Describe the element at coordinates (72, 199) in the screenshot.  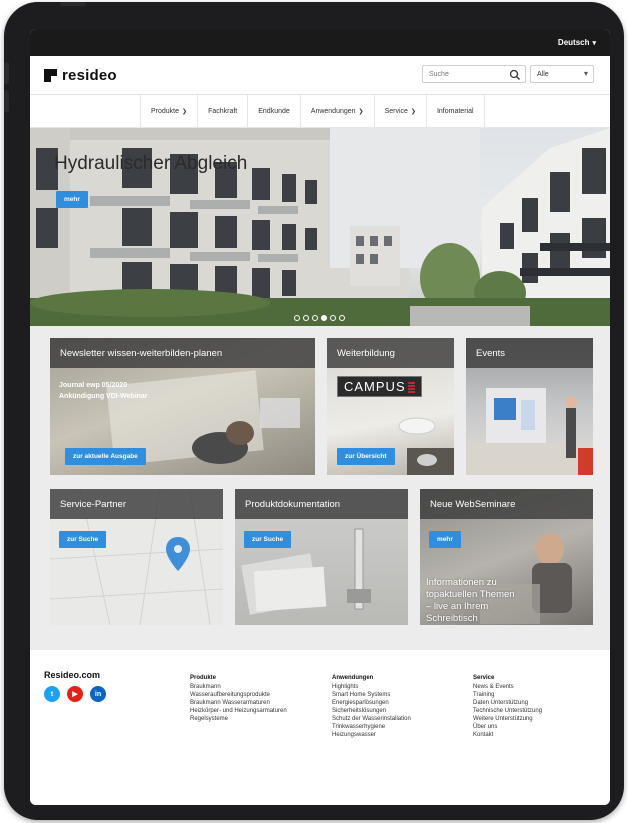
I see `hero-more-button: mehr` at that location.